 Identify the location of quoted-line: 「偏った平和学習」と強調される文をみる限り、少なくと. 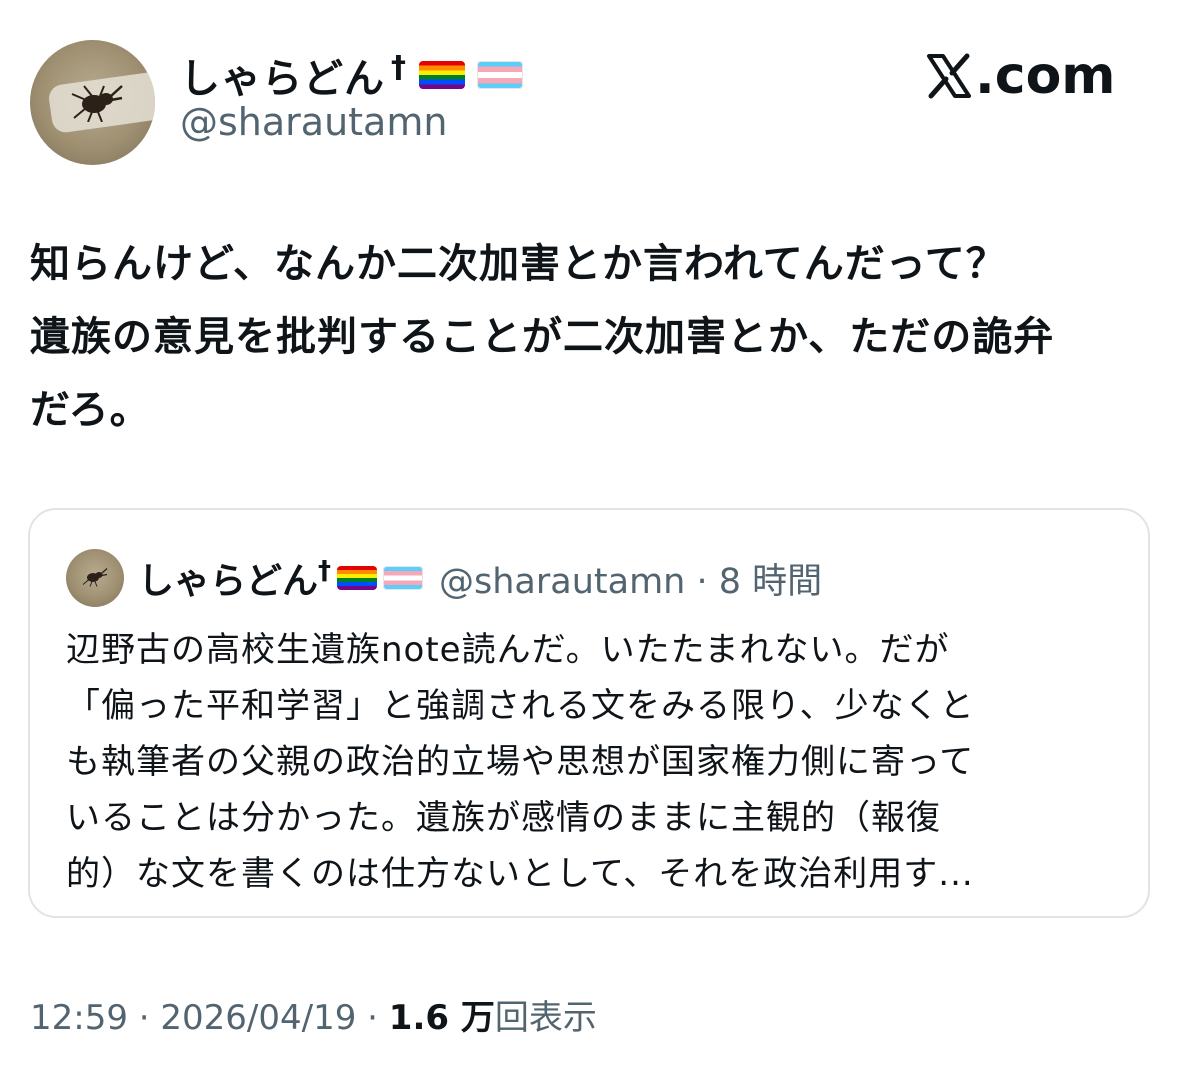
(520, 706).